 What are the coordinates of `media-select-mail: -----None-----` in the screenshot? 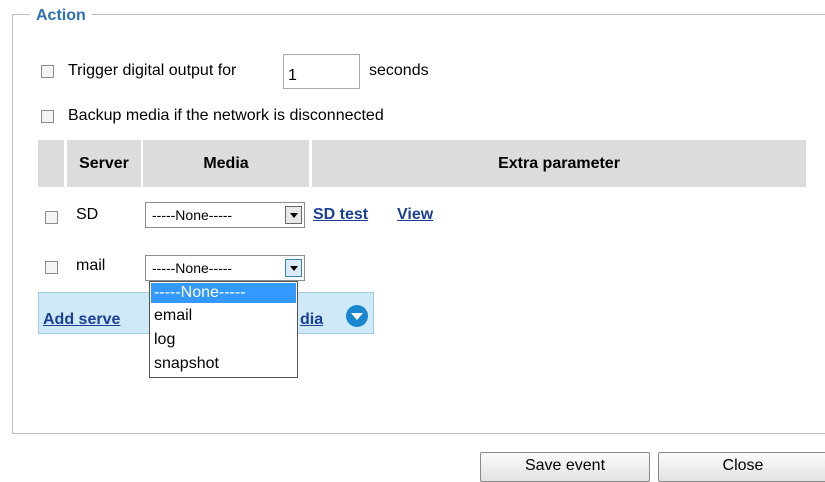 It's located at (225, 268).